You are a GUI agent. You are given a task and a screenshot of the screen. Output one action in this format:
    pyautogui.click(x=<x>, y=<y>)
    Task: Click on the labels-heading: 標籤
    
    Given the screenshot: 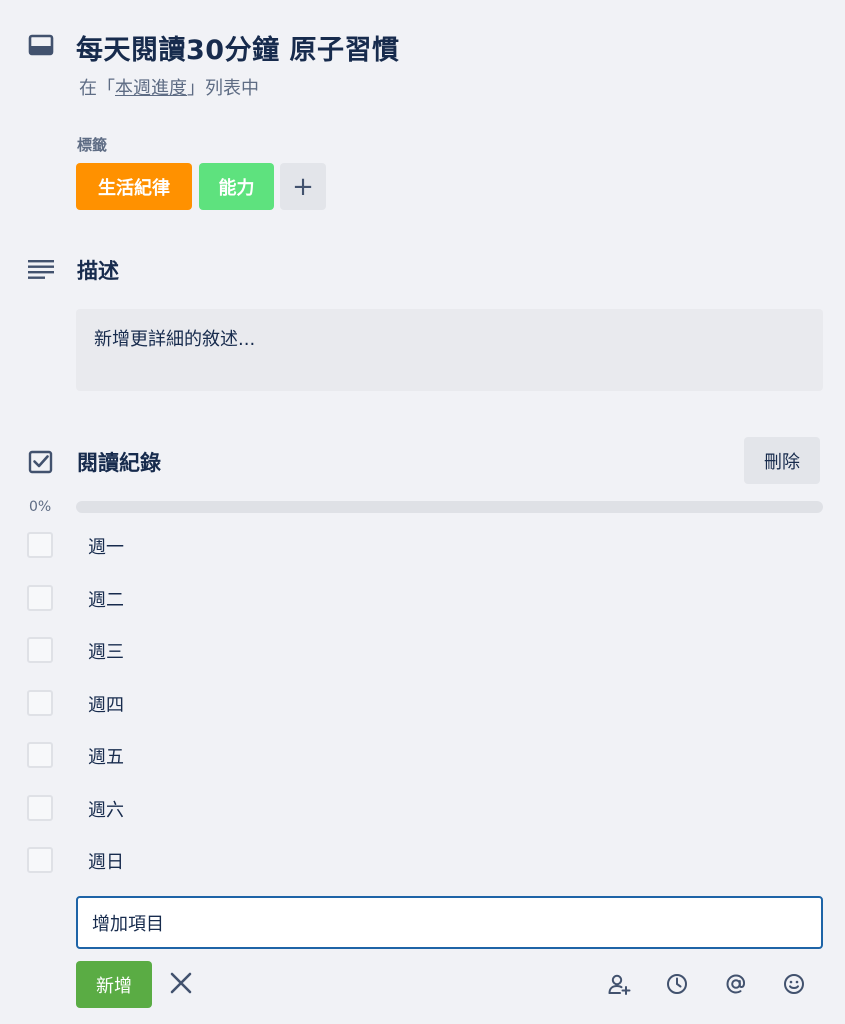 What is the action you would take?
    pyautogui.click(x=92, y=145)
    